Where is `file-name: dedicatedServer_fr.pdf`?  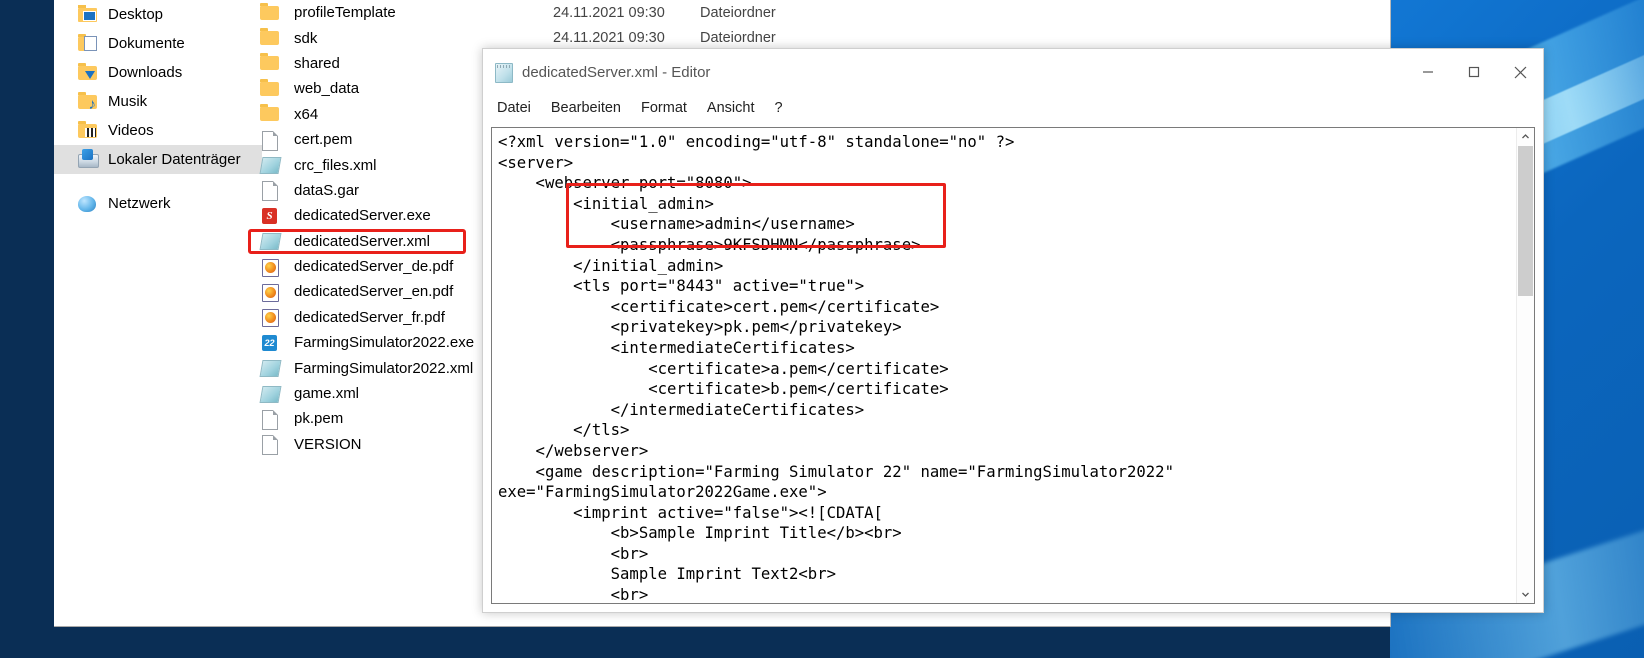 file-name: dedicatedServer_fr.pdf is located at coordinates (369, 317).